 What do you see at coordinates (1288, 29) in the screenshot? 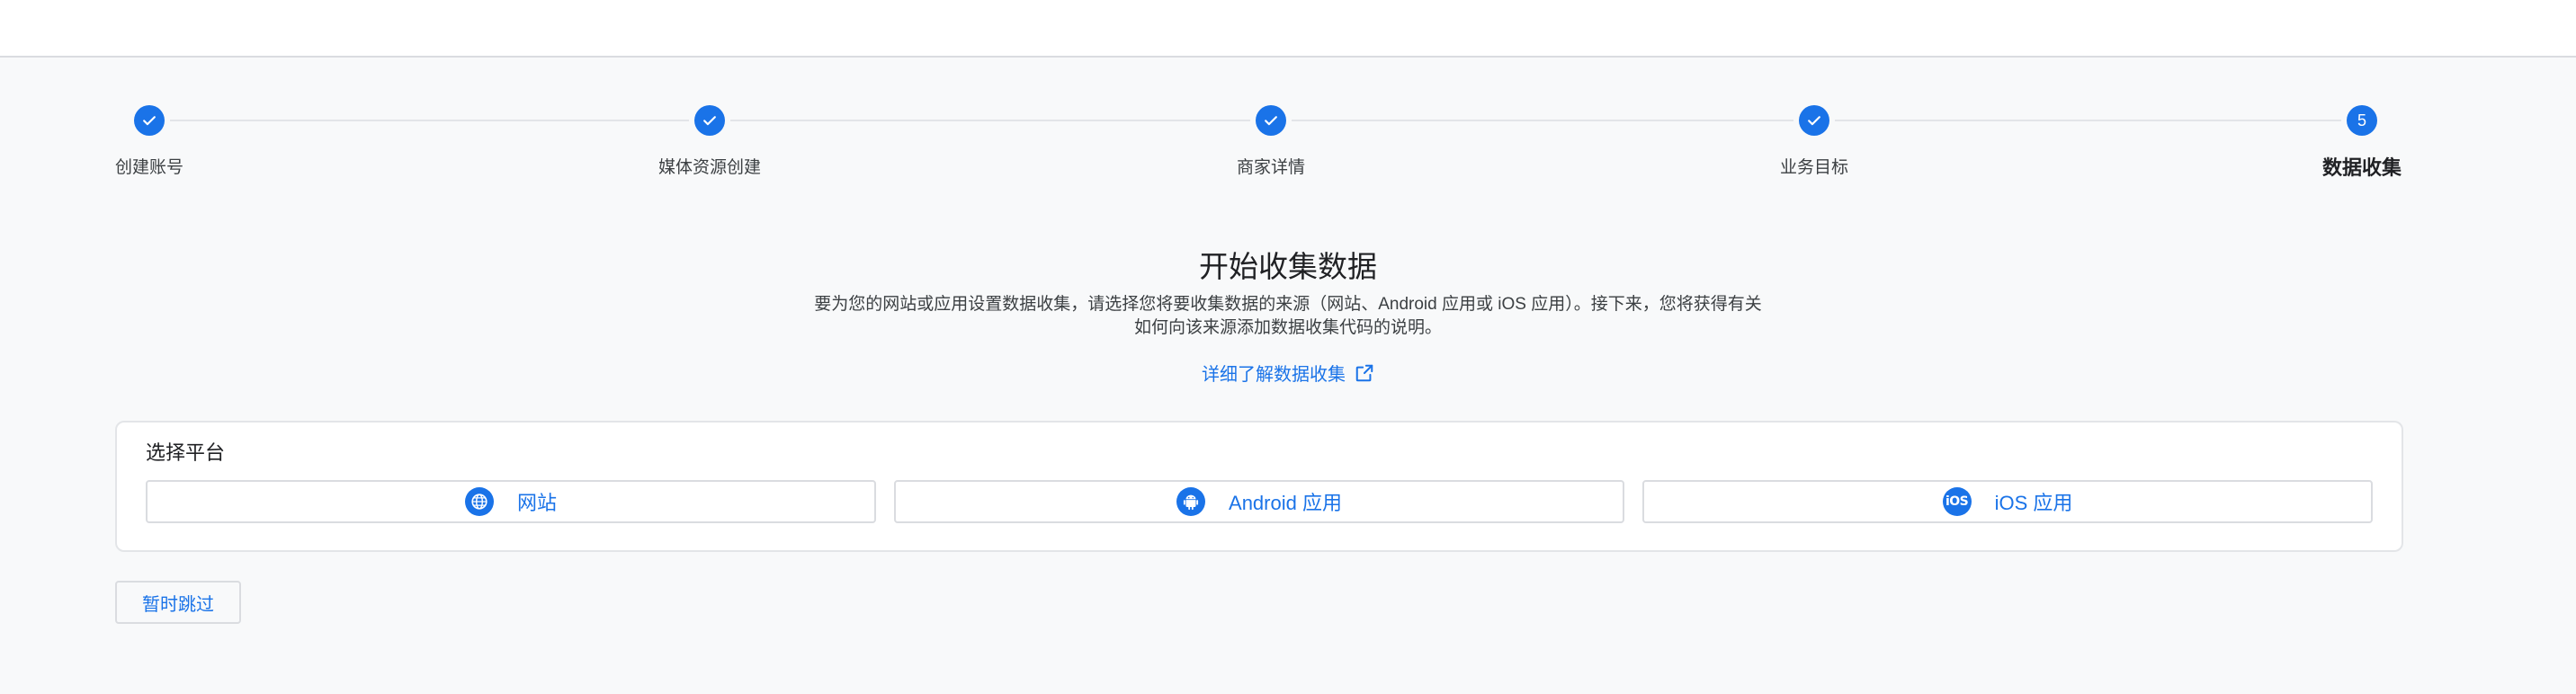
I see `top-app-bar` at bounding box center [1288, 29].